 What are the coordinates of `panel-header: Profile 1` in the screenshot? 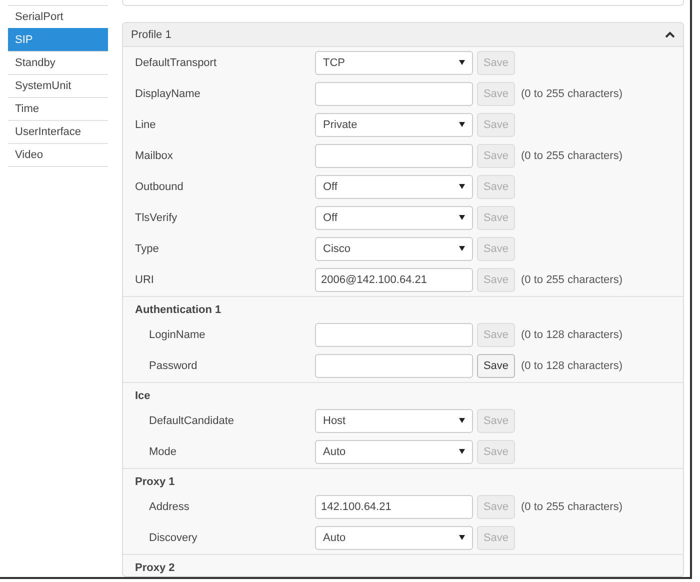 It's located at (403, 35).